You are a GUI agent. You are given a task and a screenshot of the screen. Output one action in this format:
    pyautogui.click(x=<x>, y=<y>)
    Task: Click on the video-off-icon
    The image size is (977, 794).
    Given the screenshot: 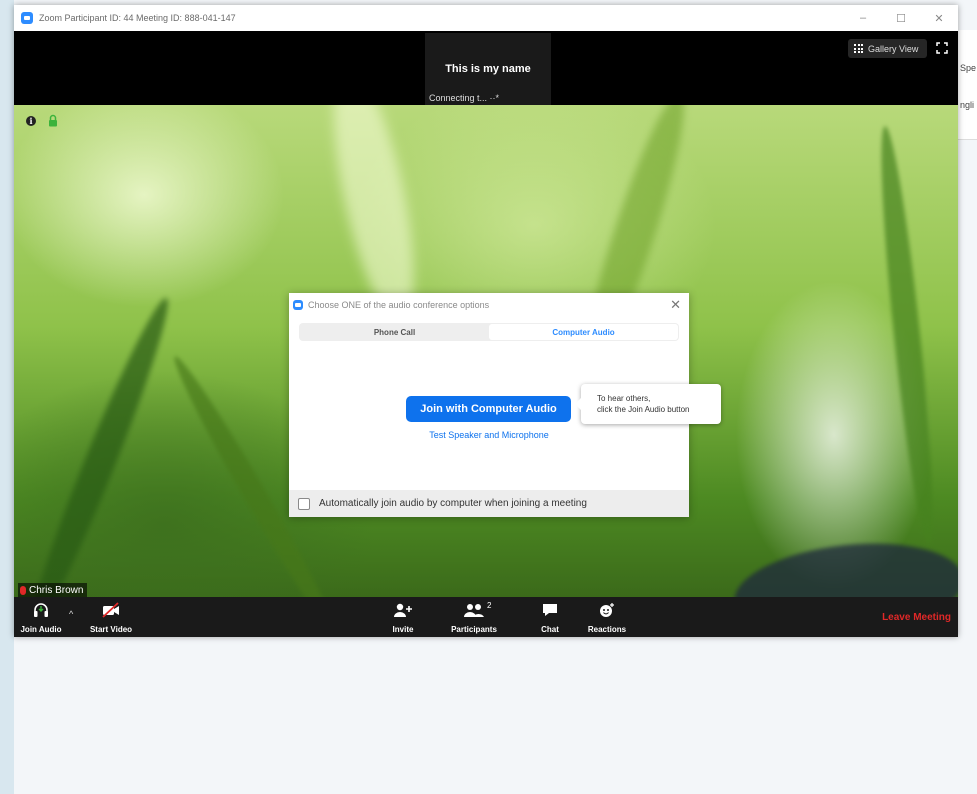 What is the action you would take?
    pyautogui.click(x=110, y=610)
    